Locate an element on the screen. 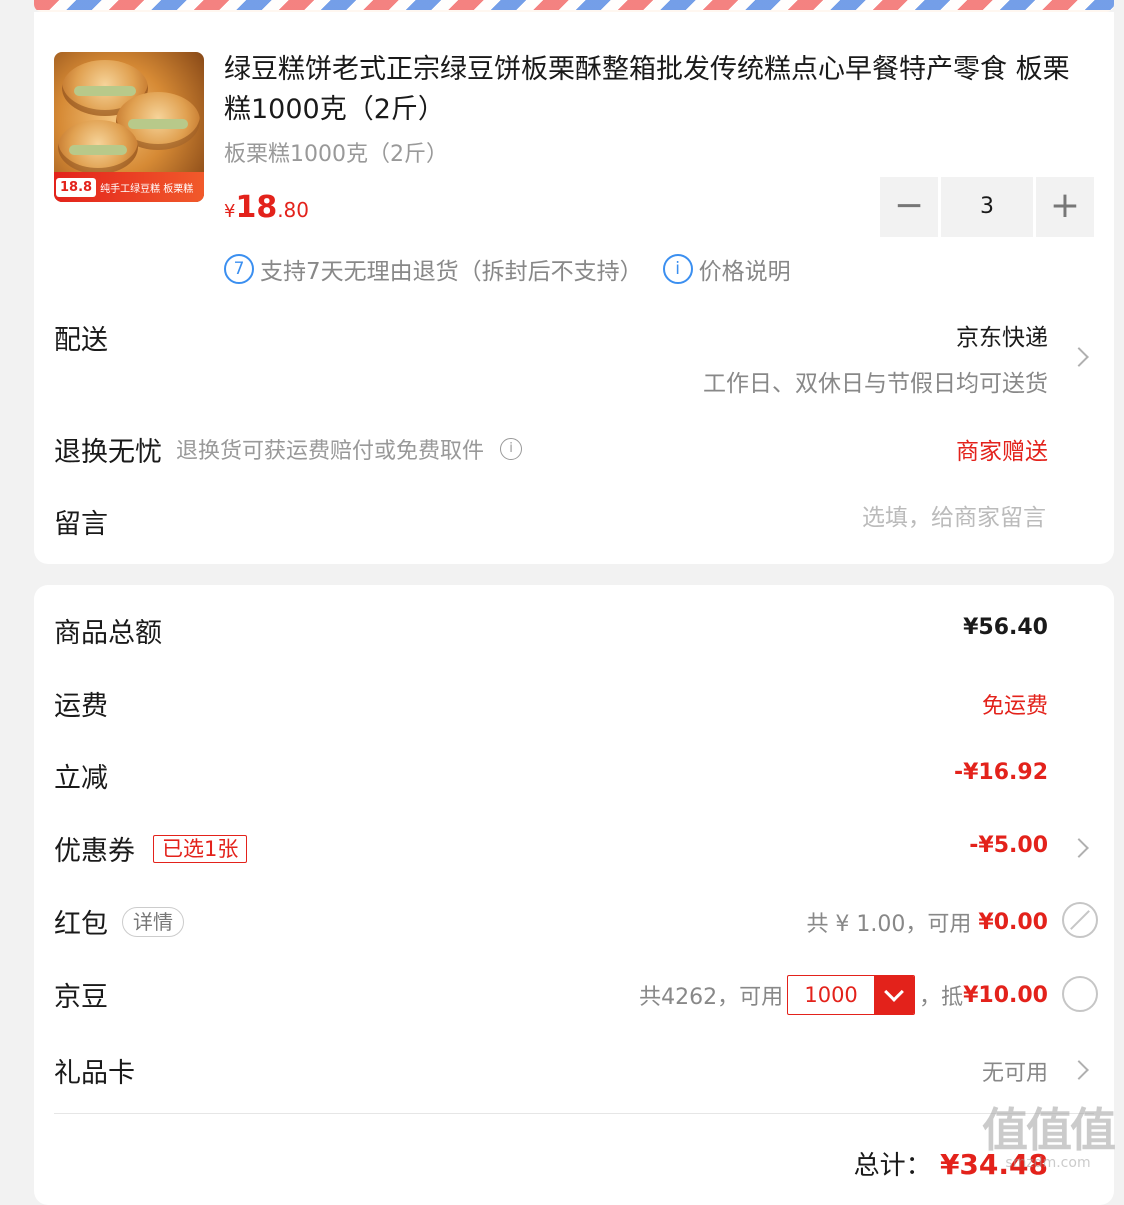  jd-beans-label: 京豆 is located at coordinates (81, 997).